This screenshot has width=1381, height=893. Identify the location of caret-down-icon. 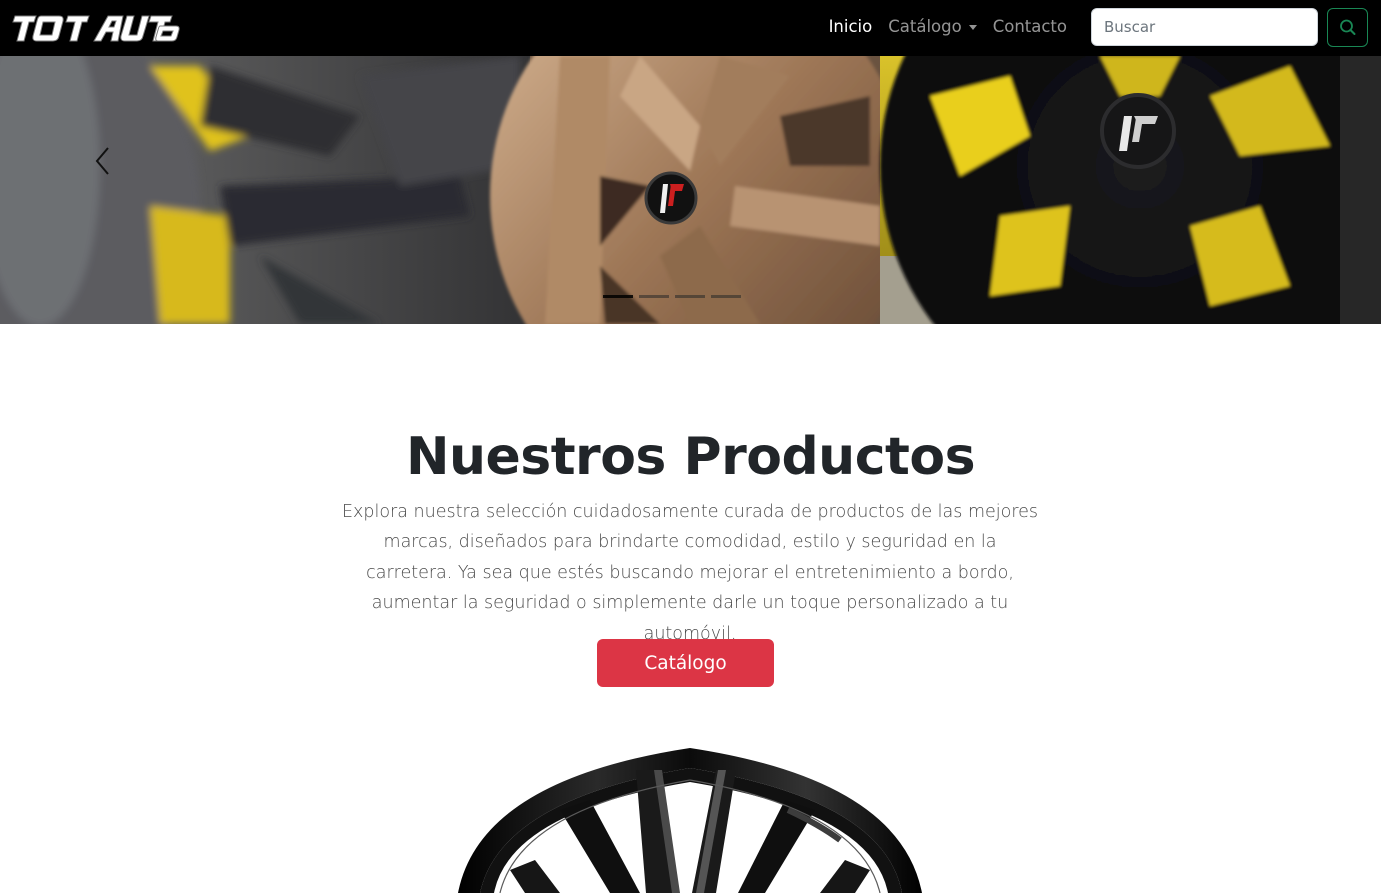
(972, 27).